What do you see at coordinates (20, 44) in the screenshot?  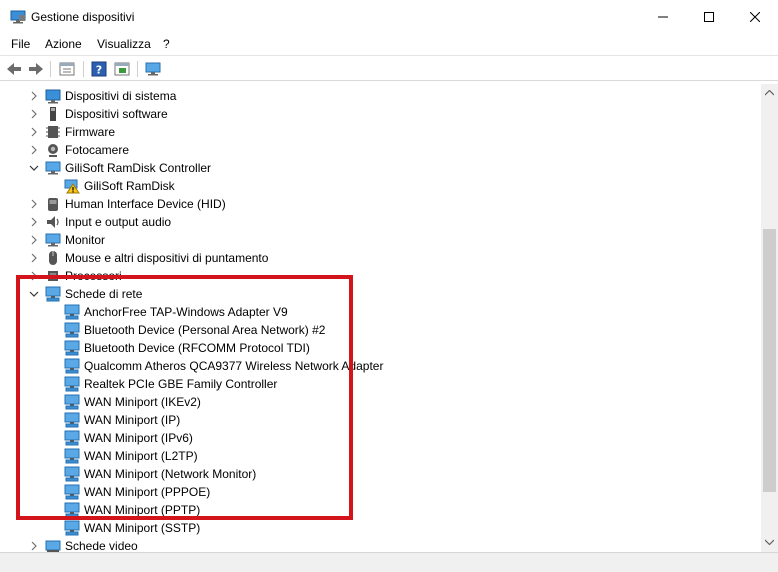 I see `menu-file: File` at bounding box center [20, 44].